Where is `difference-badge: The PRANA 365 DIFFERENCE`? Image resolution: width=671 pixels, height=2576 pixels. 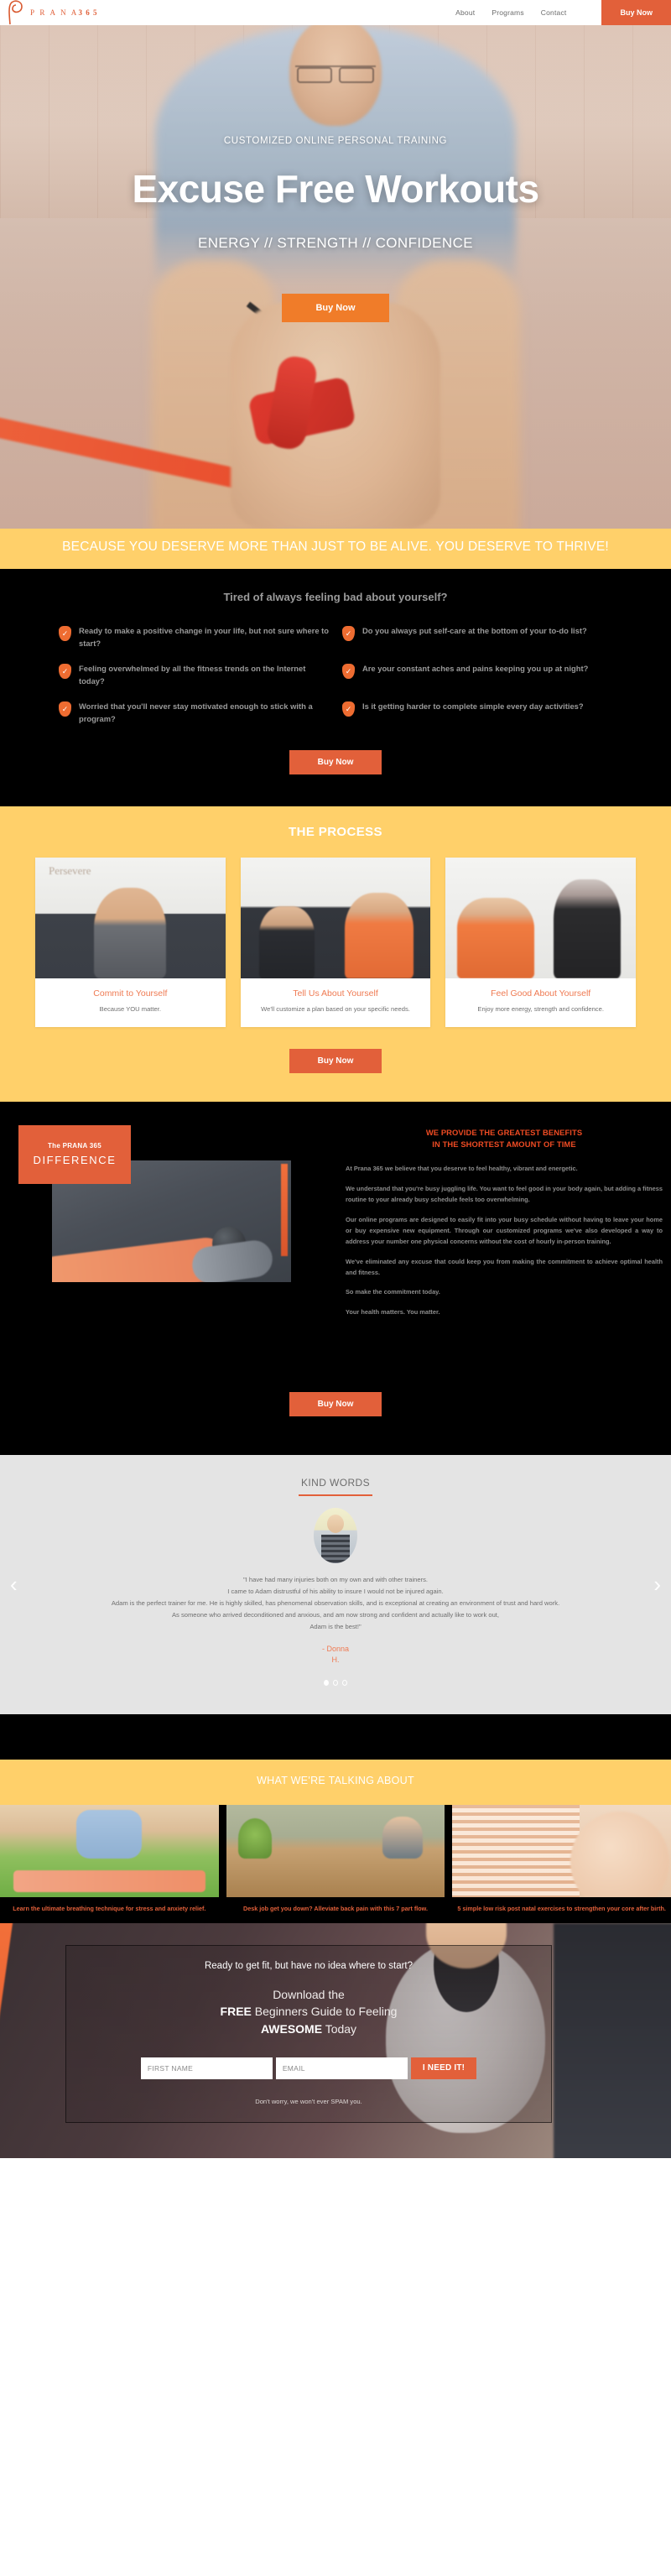
difference-badge: The PRANA 365 DIFFERENCE is located at coordinates (74, 1154).